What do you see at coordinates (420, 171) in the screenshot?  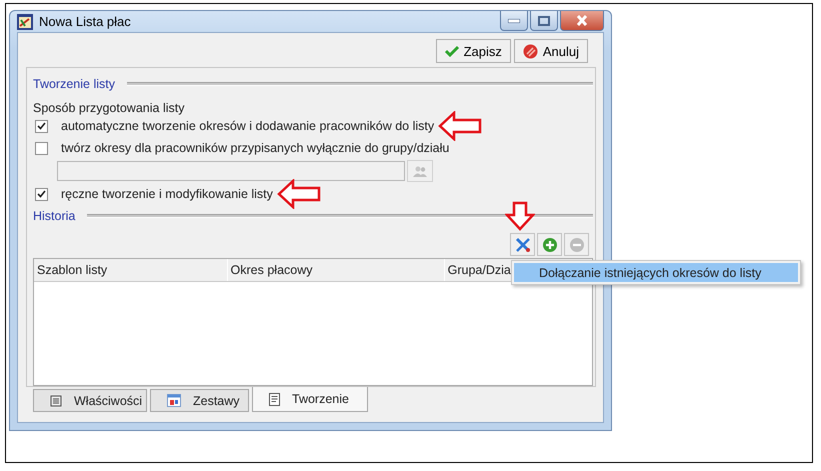 I see `people-icon` at bounding box center [420, 171].